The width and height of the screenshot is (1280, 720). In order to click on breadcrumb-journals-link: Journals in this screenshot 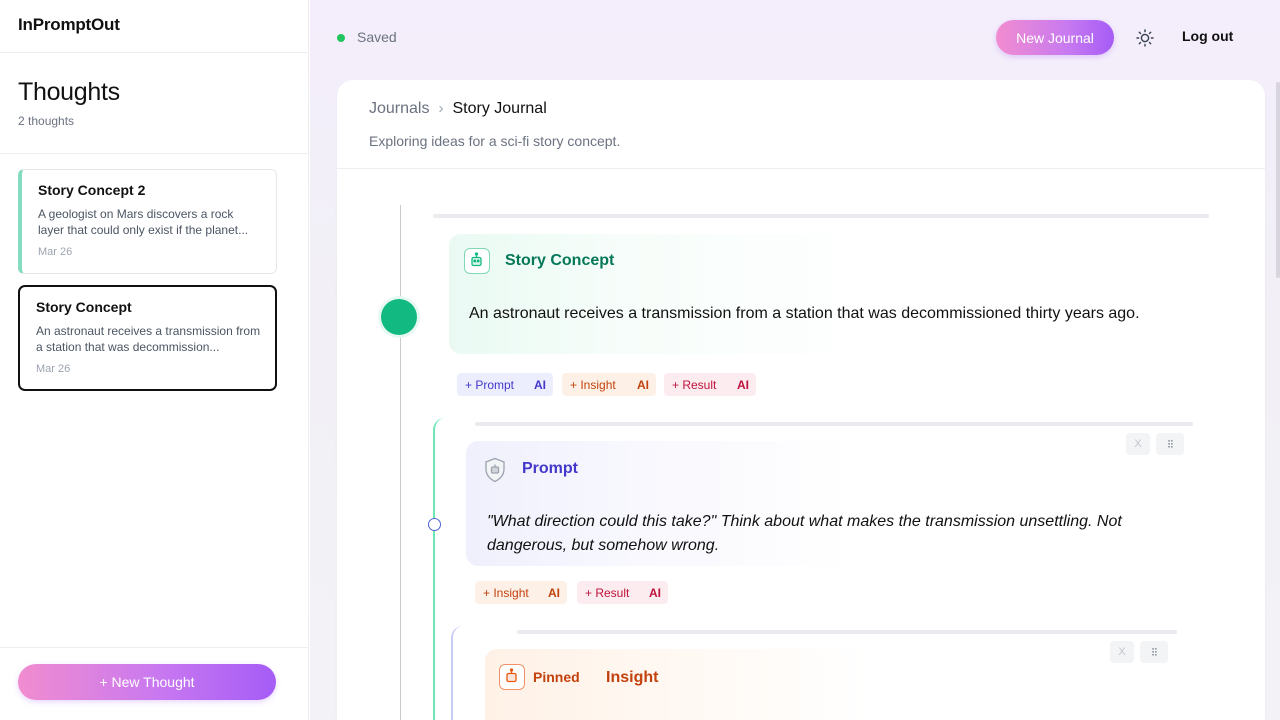, I will do `click(399, 108)`.